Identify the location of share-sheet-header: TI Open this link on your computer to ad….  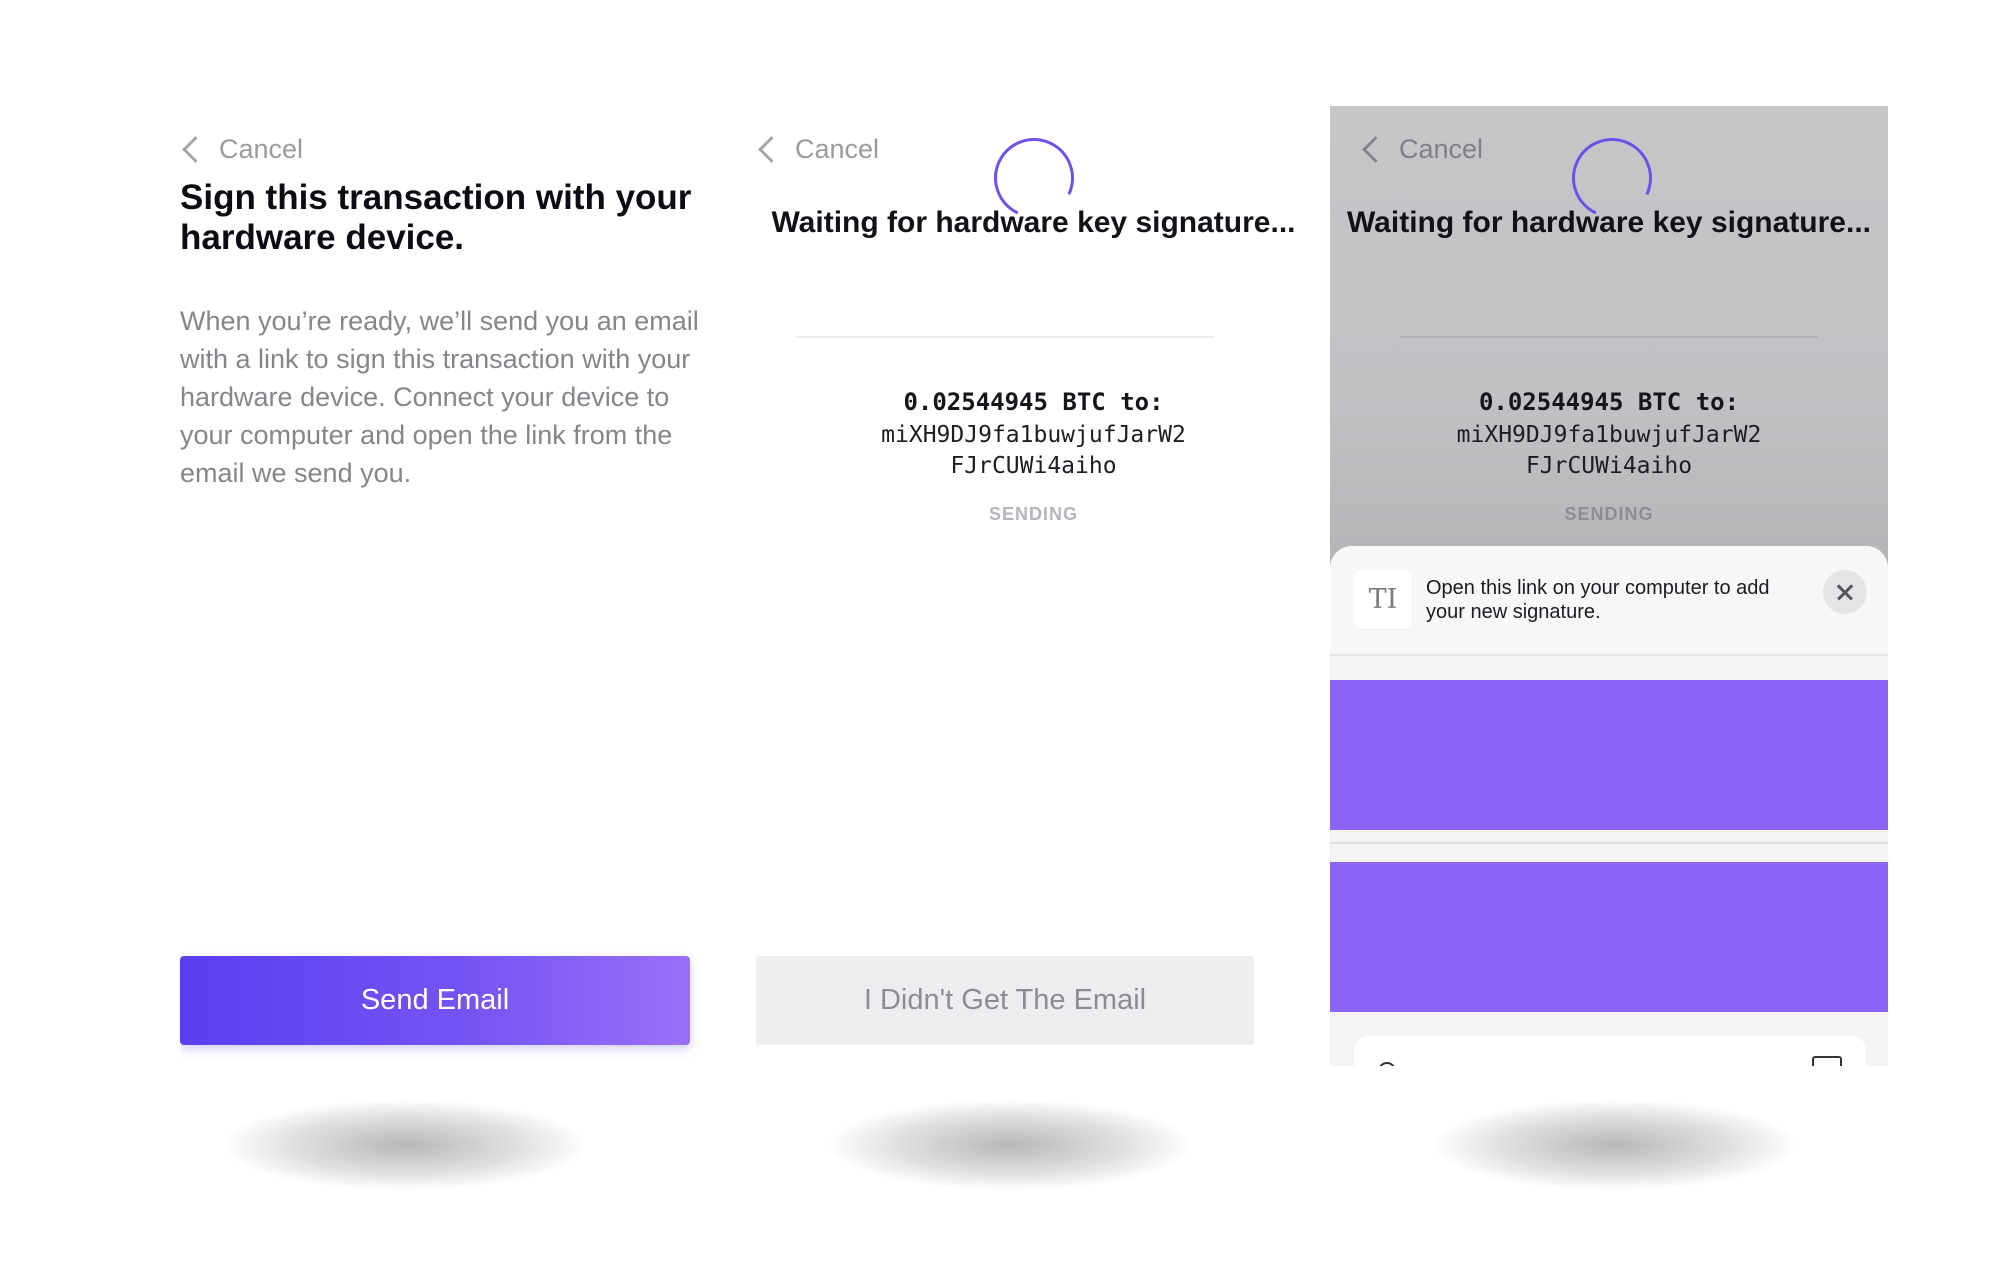
(1609, 601).